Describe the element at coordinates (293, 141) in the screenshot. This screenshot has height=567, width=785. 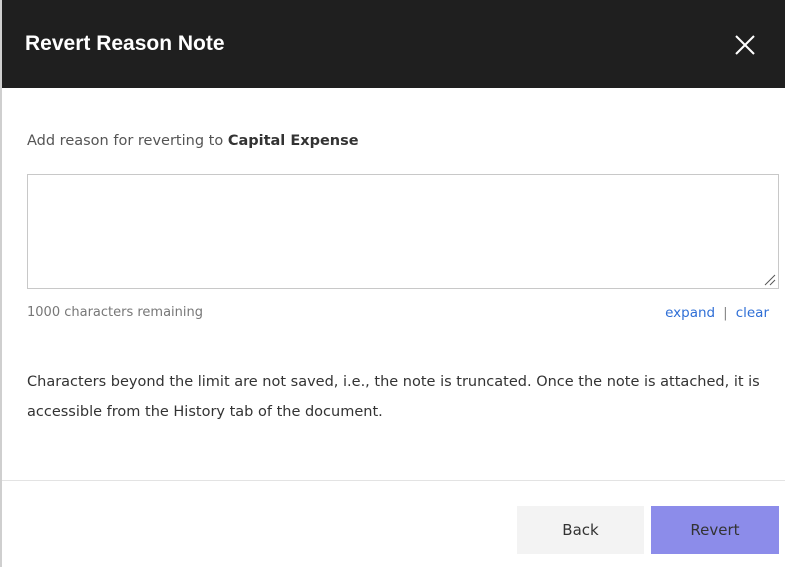
I see `revert-target-label: Capital Expense` at that location.